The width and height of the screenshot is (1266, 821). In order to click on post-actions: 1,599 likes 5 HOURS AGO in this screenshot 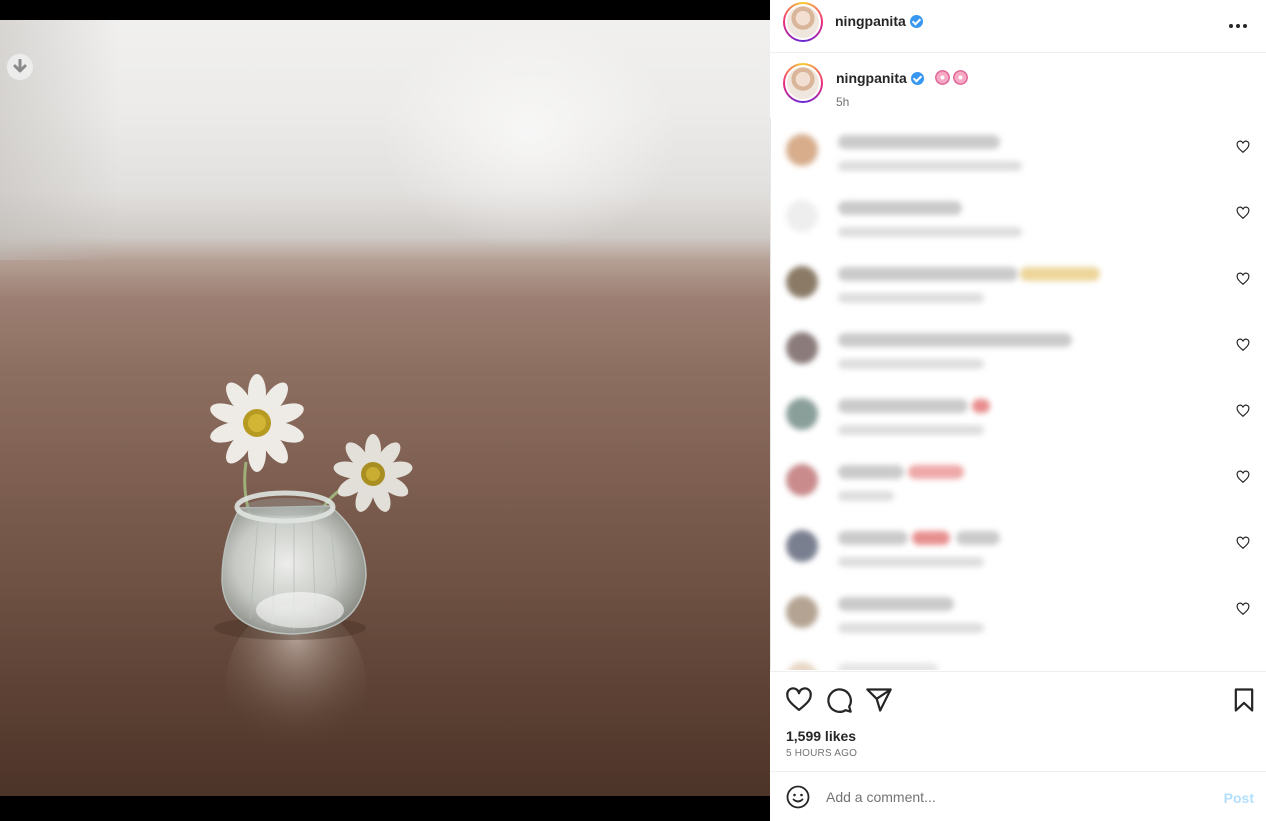, I will do `click(1018, 721)`.